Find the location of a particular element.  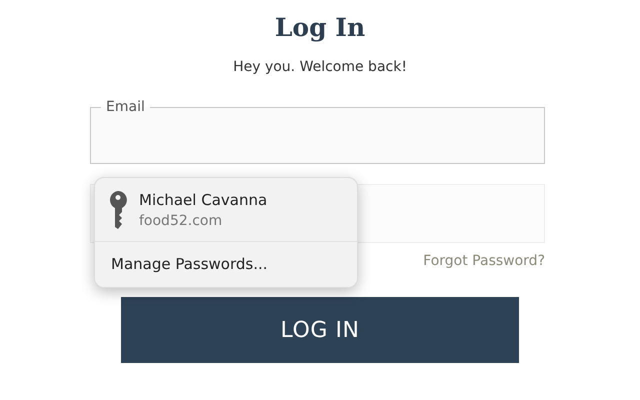

account-site: food52.com is located at coordinates (181, 221).